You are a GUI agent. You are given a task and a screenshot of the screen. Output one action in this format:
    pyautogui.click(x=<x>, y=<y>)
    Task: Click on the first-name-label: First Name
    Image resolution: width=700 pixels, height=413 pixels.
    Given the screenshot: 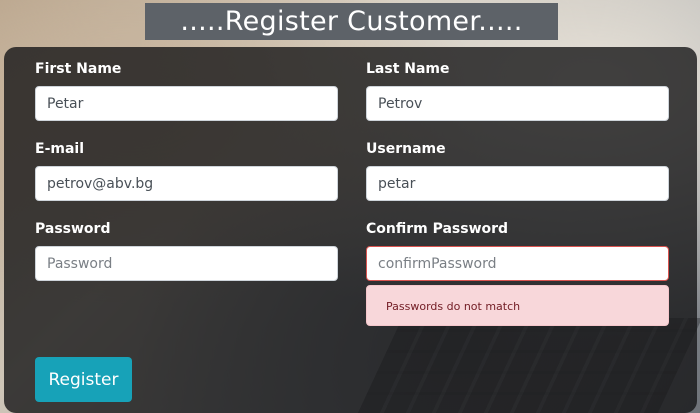 What is the action you would take?
    pyautogui.click(x=78, y=69)
    